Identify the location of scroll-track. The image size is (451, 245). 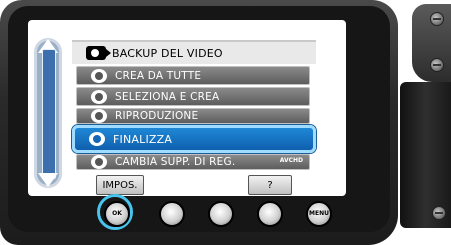
(49, 114).